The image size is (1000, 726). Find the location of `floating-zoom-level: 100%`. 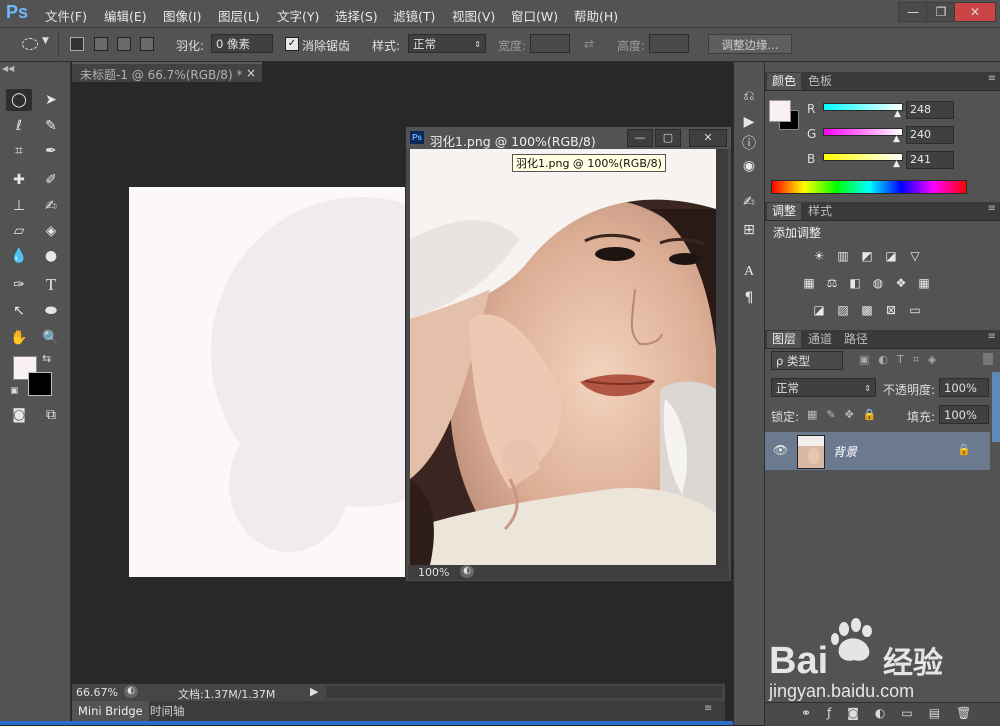

floating-zoom-level: 100% is located at coordinates (433, 572).